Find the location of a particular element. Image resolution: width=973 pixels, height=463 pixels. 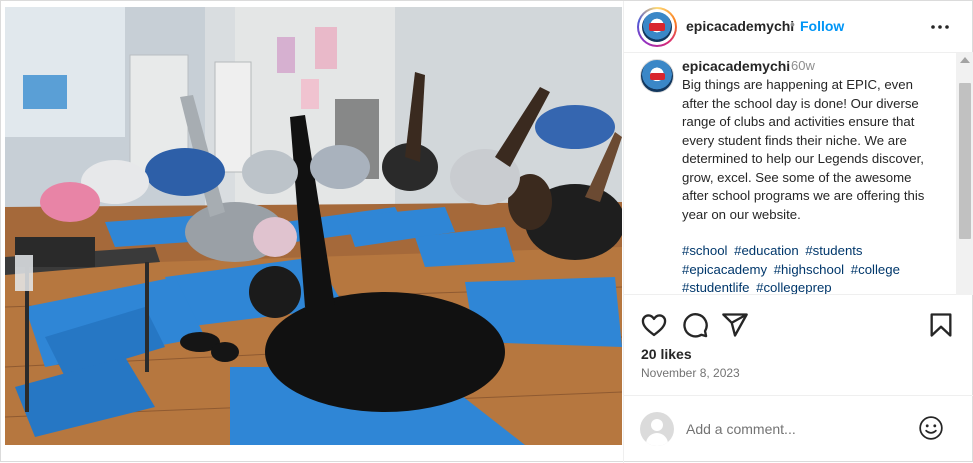

caption-timestamp: 60w is located at coordinates (803, 65).